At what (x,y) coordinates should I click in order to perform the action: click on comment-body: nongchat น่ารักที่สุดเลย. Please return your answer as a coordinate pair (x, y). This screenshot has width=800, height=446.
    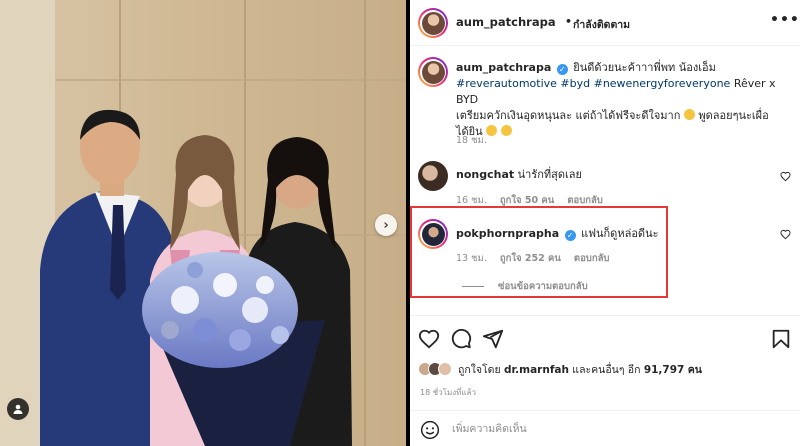
    Looking at the image, I should click on (519, 174).